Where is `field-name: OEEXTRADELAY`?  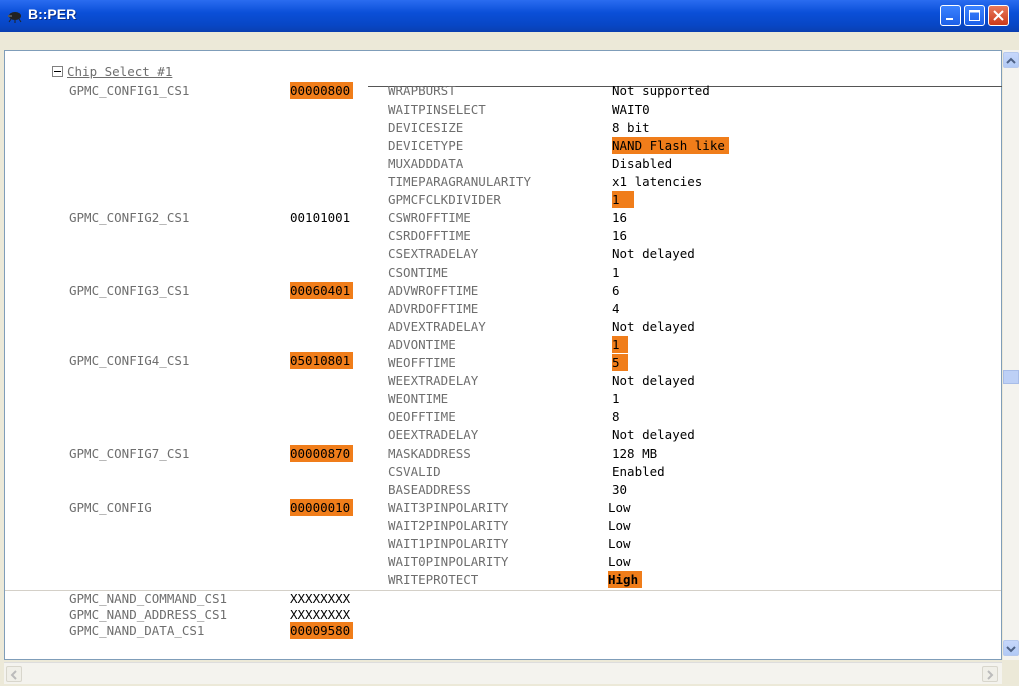
field-name: OEEXTRADELAY is located at coordinates (433, 434).